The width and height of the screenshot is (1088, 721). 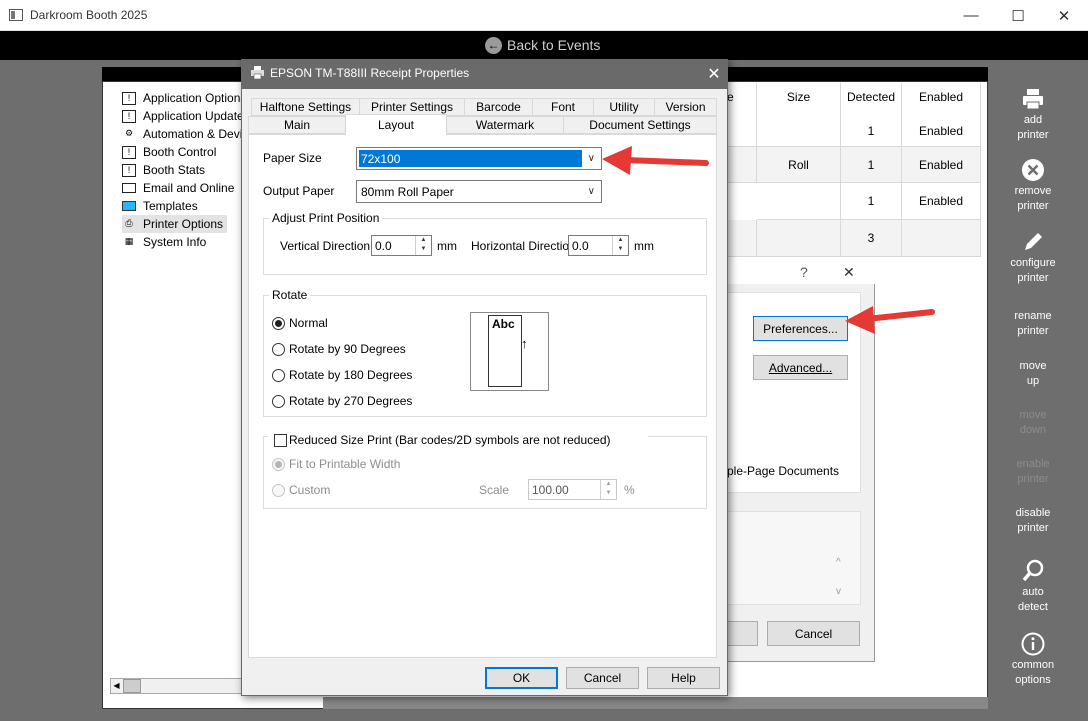 I want to click on automation-icon: ⚙, so click(x=129, y=134).